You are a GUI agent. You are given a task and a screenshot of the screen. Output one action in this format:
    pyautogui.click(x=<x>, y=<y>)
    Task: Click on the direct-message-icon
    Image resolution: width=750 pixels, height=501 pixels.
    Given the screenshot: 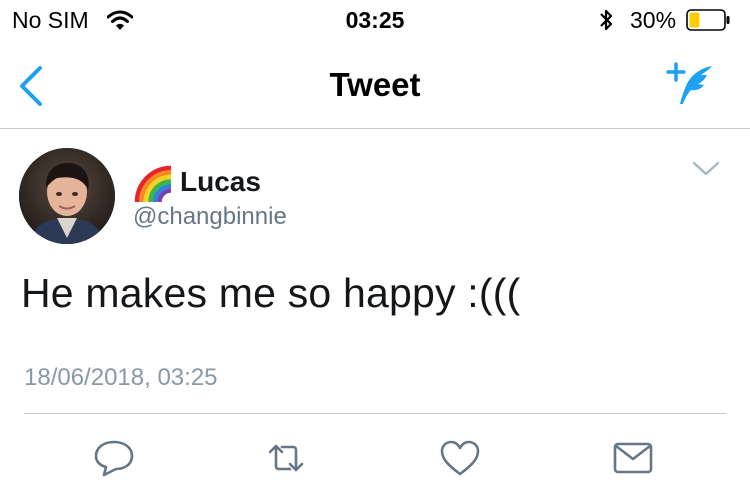 What is the action you would take?
    pyautogui.click(x=633, y=458)
    